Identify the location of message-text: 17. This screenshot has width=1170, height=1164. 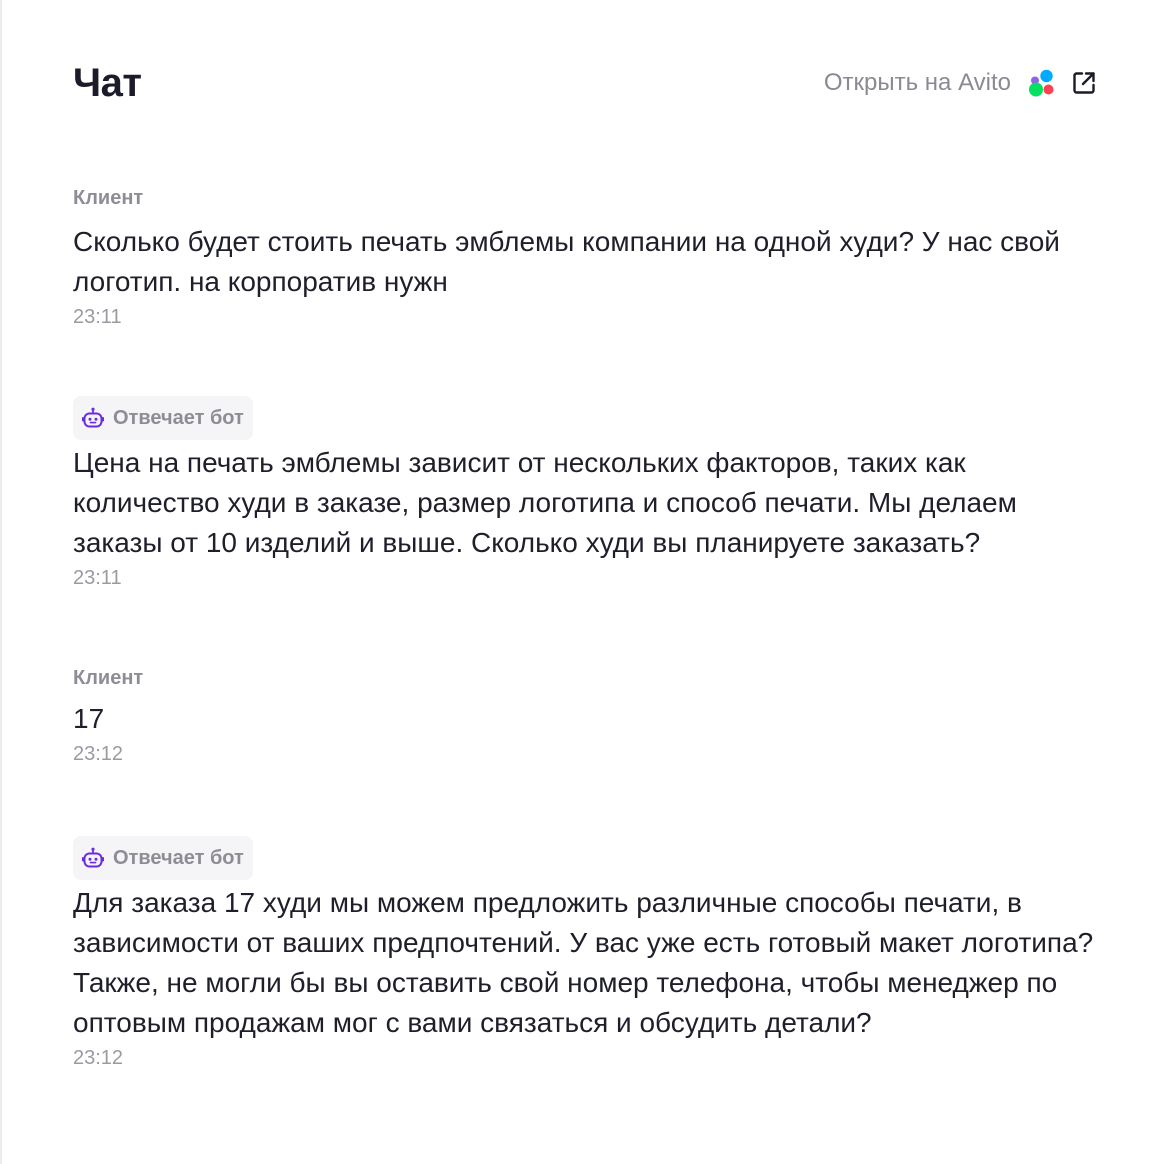
(89, 718).